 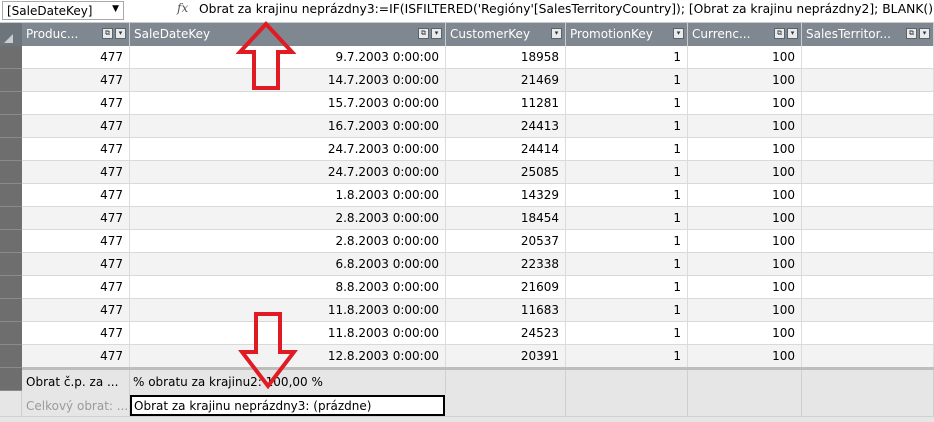 What do you see at coordinates (745, 34) in the screenshot?
I see `column-header-currency: Currenc... ⧉ ▾` at bounding box center [745, 34].